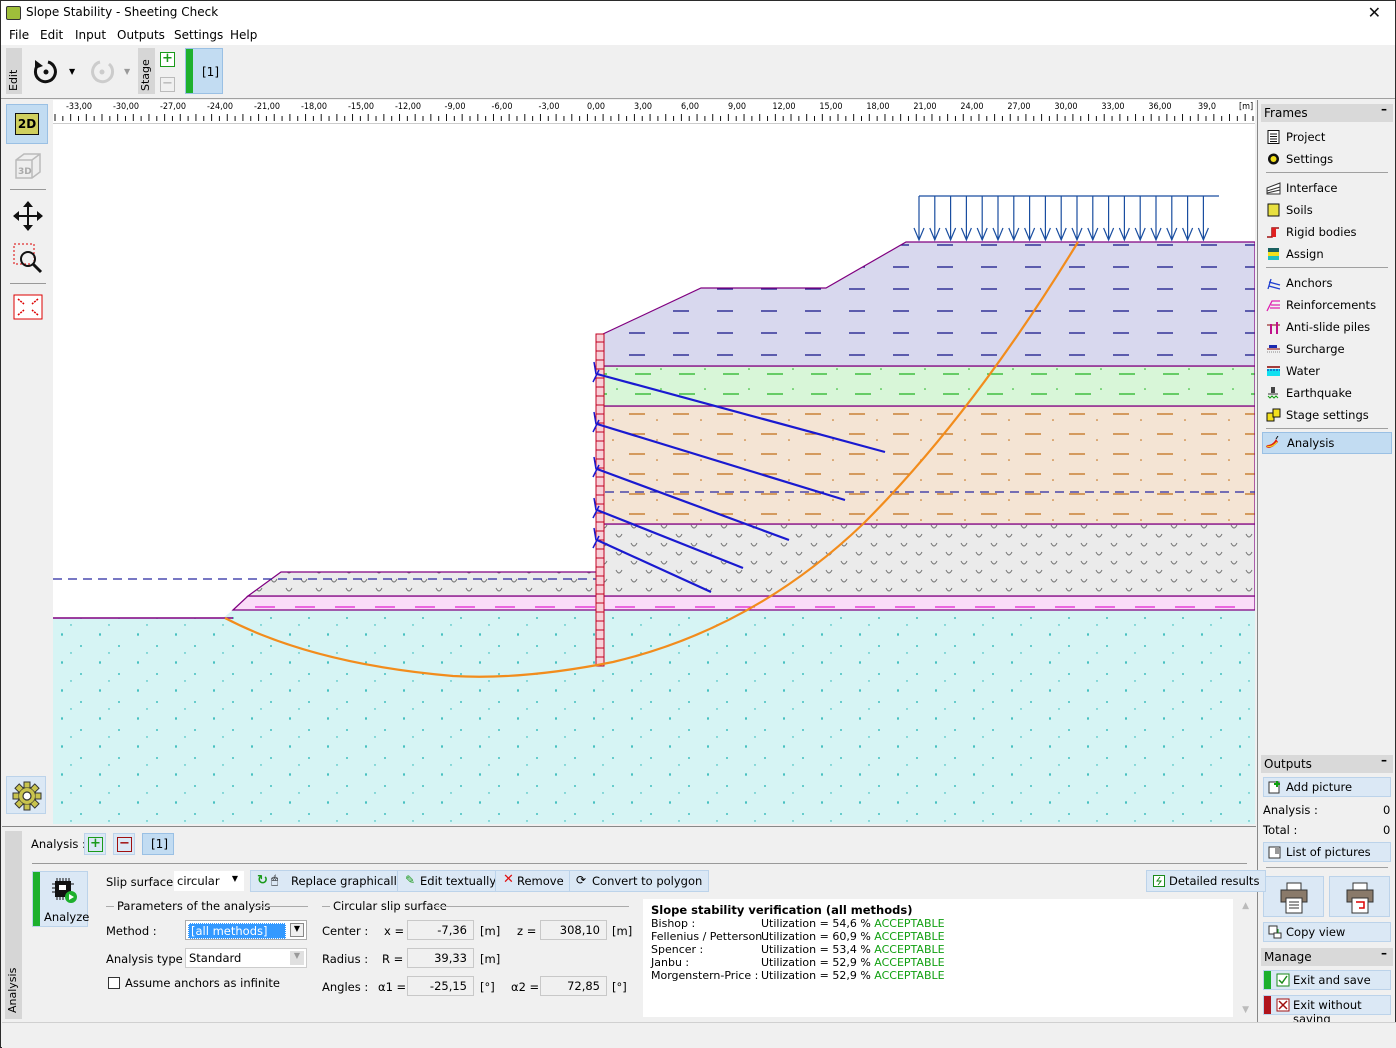 The height and width of the screenshot is (1048, 1396). I want to click on frames-header: Frames –, so click(1327, 112).